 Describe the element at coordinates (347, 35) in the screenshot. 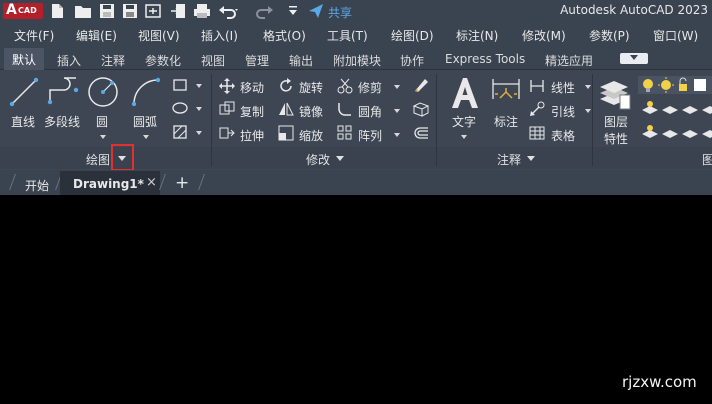

I see `menu-tools: 工具(T)` at that location.